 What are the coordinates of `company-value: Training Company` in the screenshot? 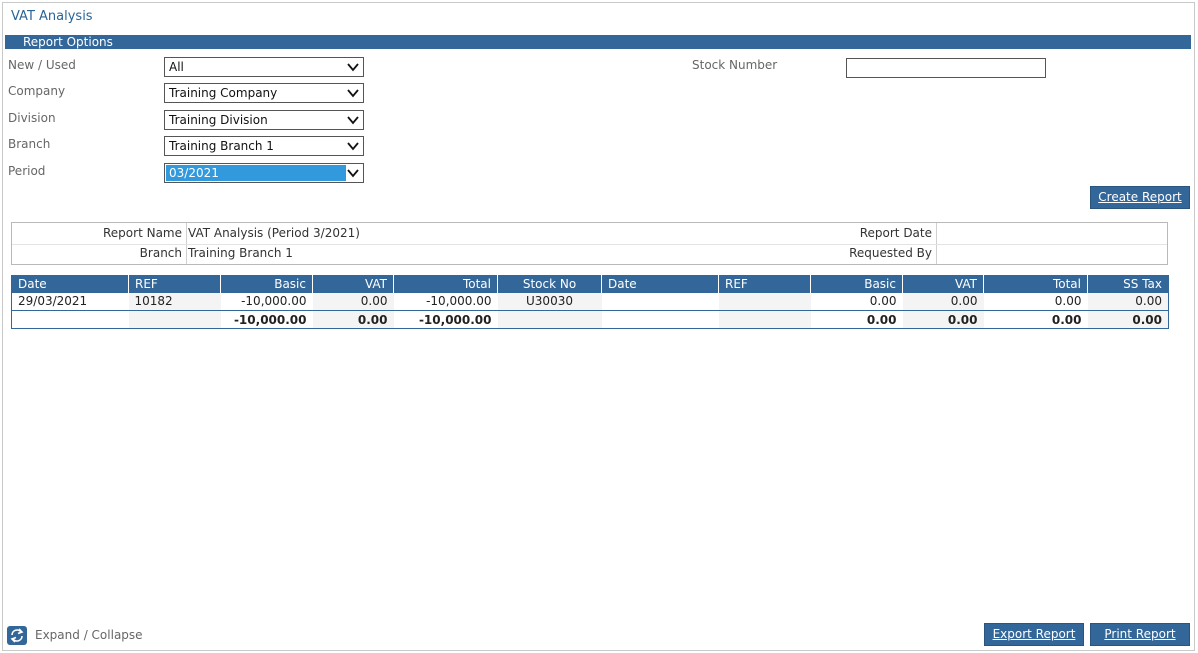 It's located at (223, 93).